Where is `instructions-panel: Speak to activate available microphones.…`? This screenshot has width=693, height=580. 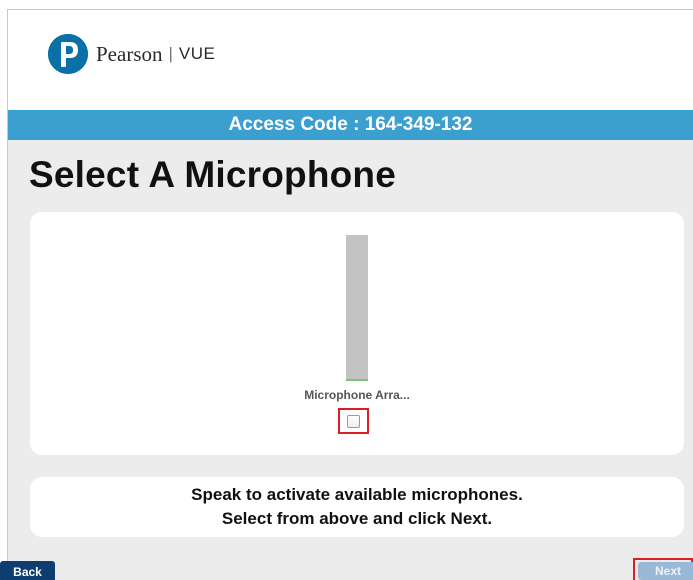
instructions-panel: Speak to activate available microphones.… is located at coordinates (357, 507).